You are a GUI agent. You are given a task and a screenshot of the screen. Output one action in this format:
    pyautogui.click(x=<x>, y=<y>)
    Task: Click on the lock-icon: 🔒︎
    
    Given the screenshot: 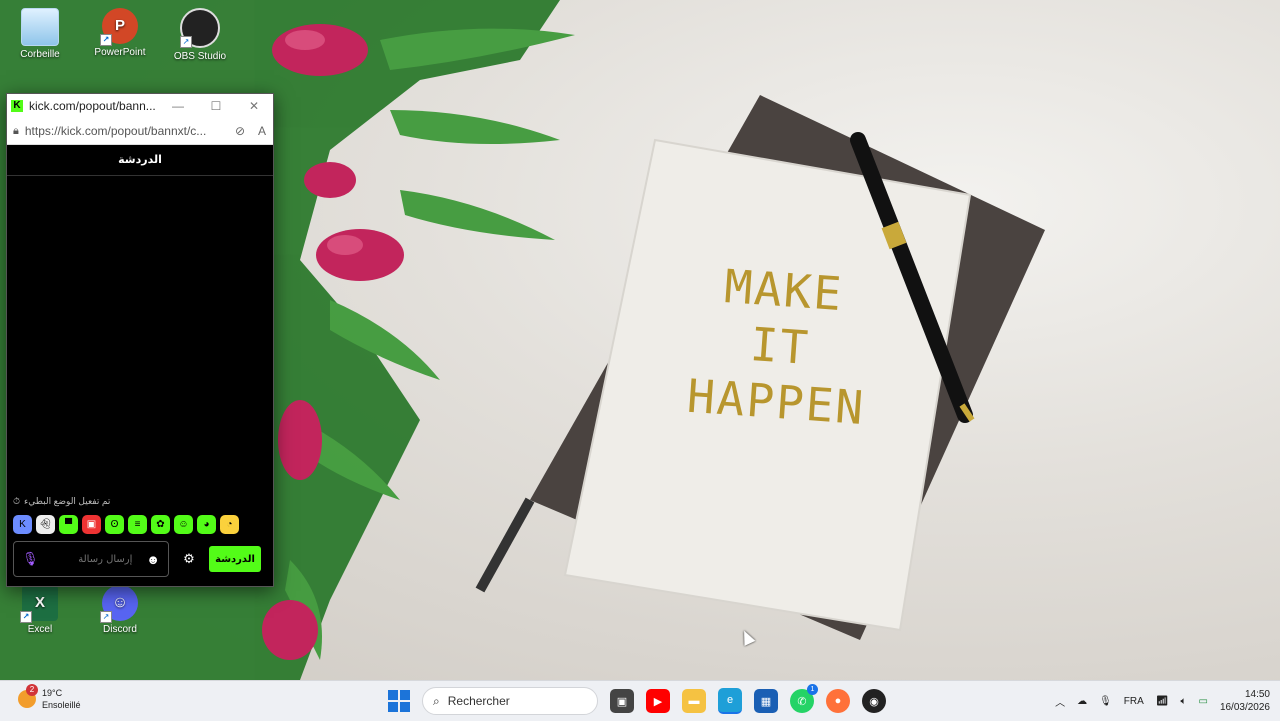 What is the action you would take?
    pyautogui.click(x=16, y=131)
    